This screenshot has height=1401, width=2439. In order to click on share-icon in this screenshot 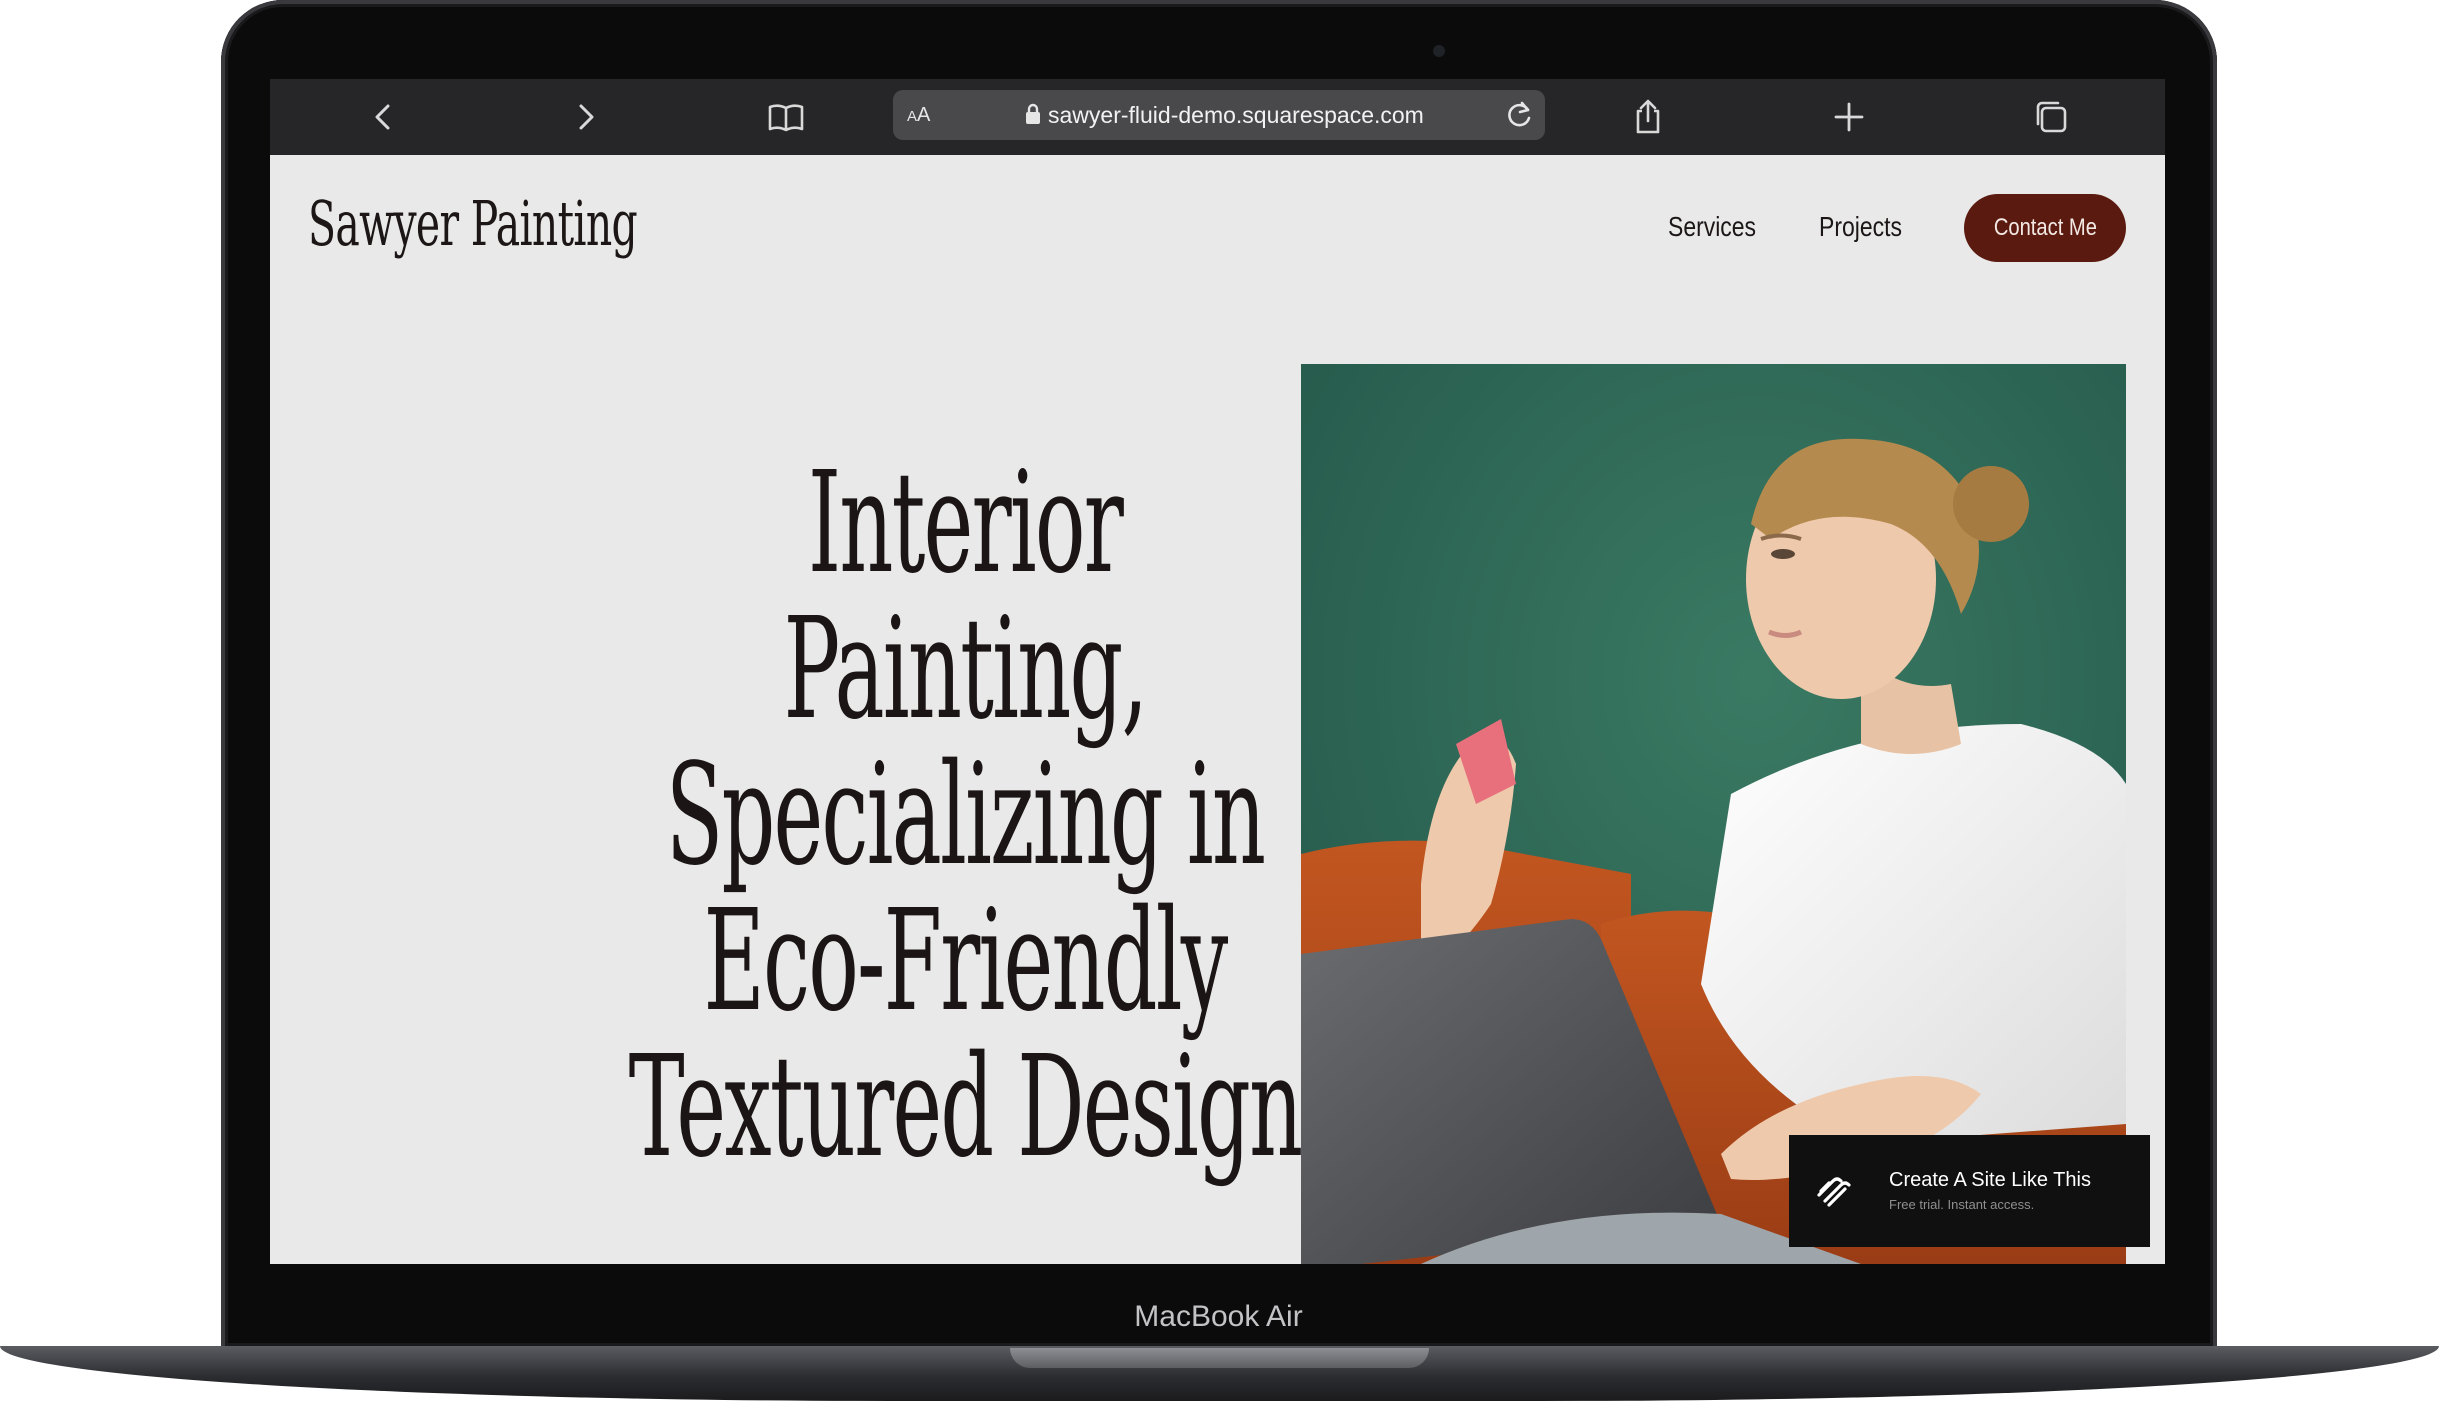, I will do `click(1648, 117)`.